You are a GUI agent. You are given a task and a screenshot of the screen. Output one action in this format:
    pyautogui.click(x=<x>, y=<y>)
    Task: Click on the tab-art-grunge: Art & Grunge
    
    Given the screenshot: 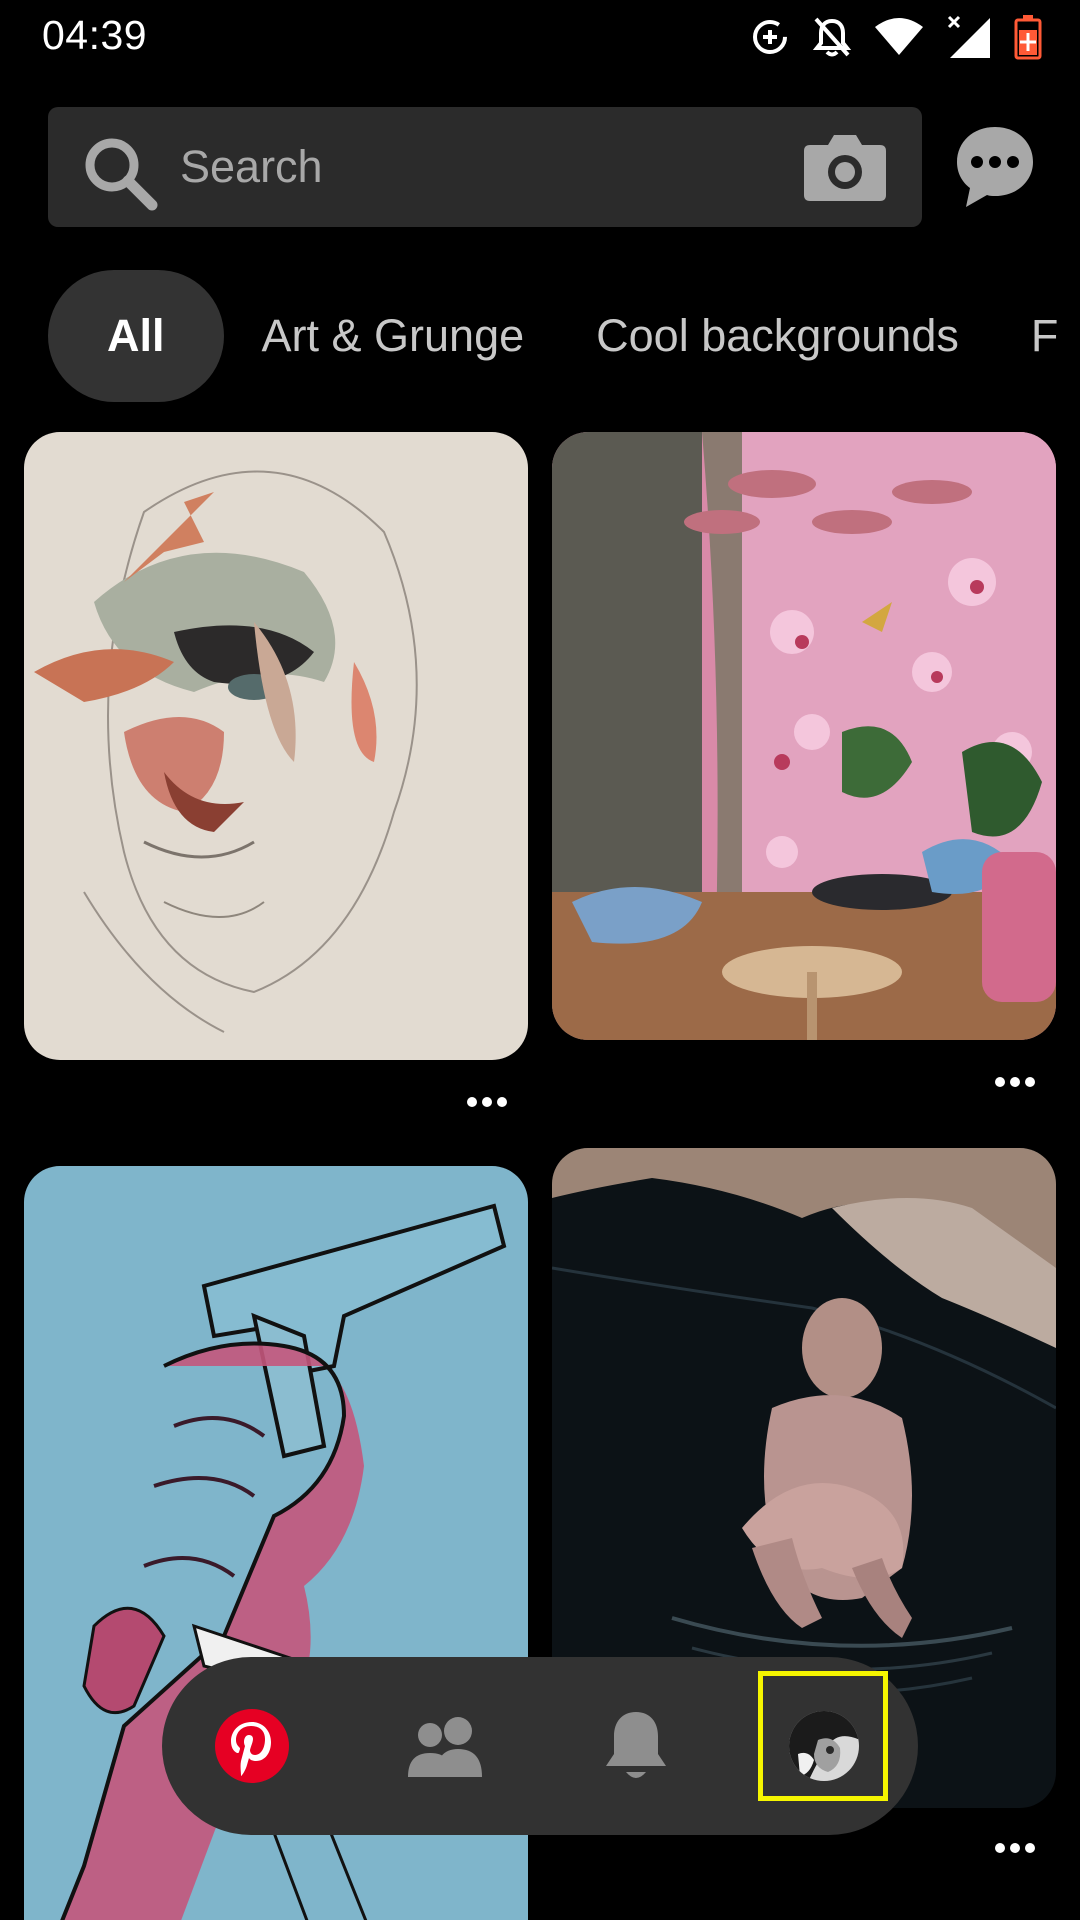 What is the action you would take?
    pyautogui.click(x=393, y=336)
    